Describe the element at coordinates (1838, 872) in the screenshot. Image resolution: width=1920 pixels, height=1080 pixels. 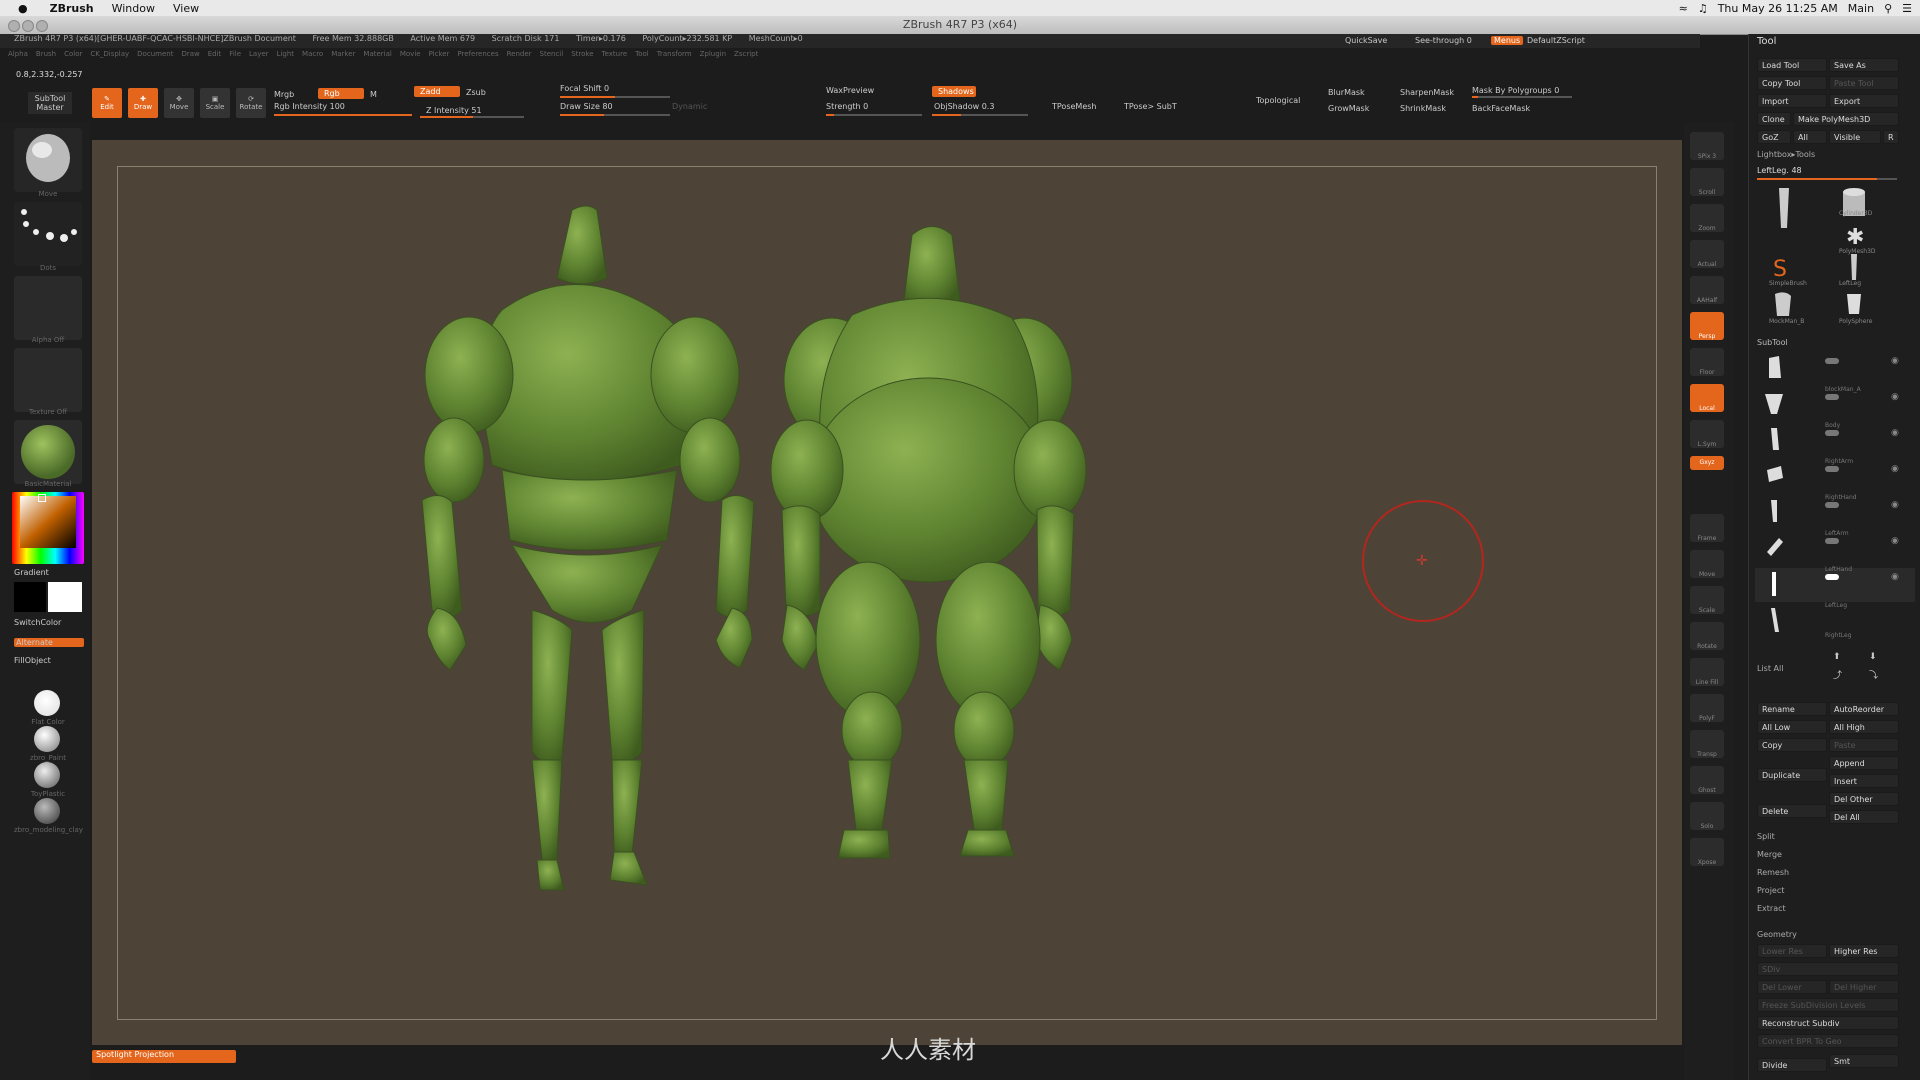
I see `remesh-section: Remesh` at that location.